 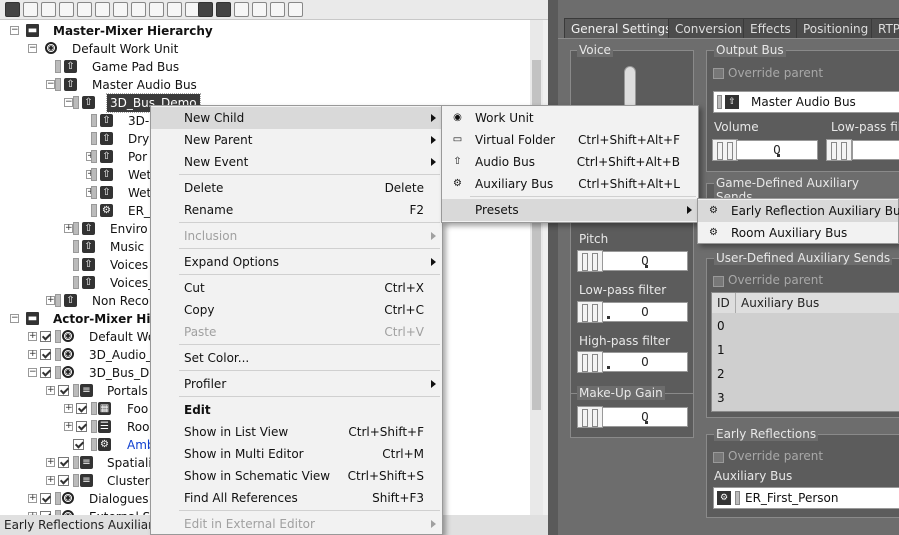 I want to click on blend-icon, so click(x=138, y=9).